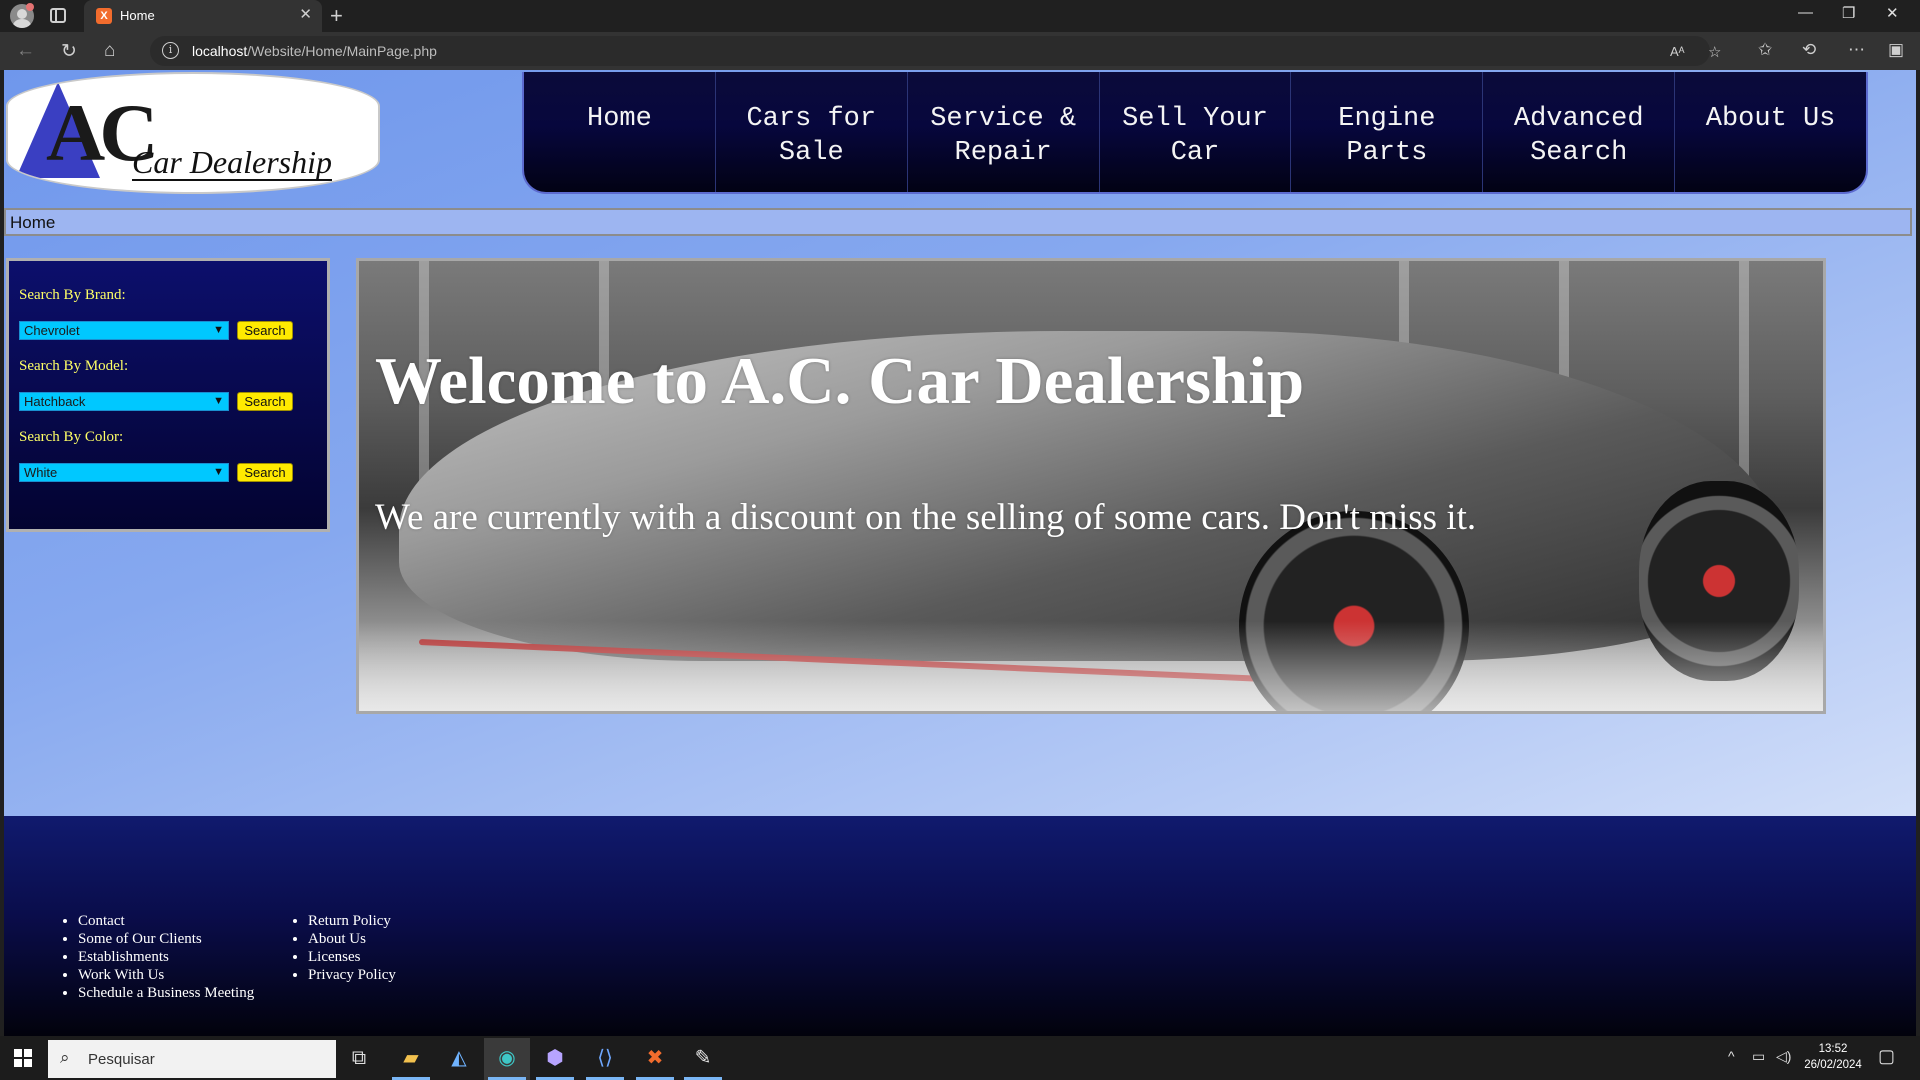 This screenshot has width=1920, height=1080. What do you see at coordinates (25, 51) in the screenshot?
I see `back-icon: ←` at bounding box center [25, 51].